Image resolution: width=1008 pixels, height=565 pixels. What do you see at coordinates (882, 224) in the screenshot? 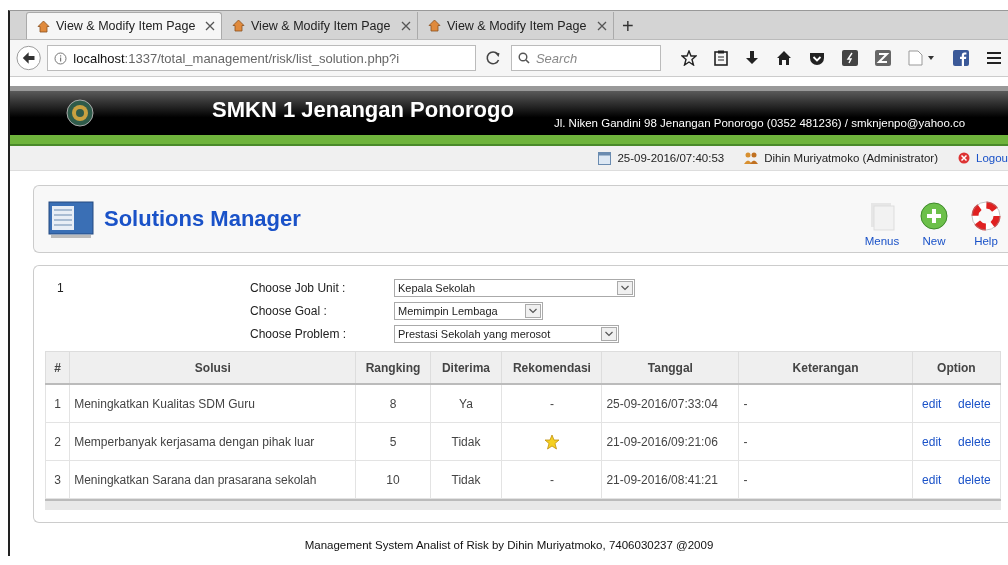
I see `toolbar-button: Menus` at bounding box center [882, 224].